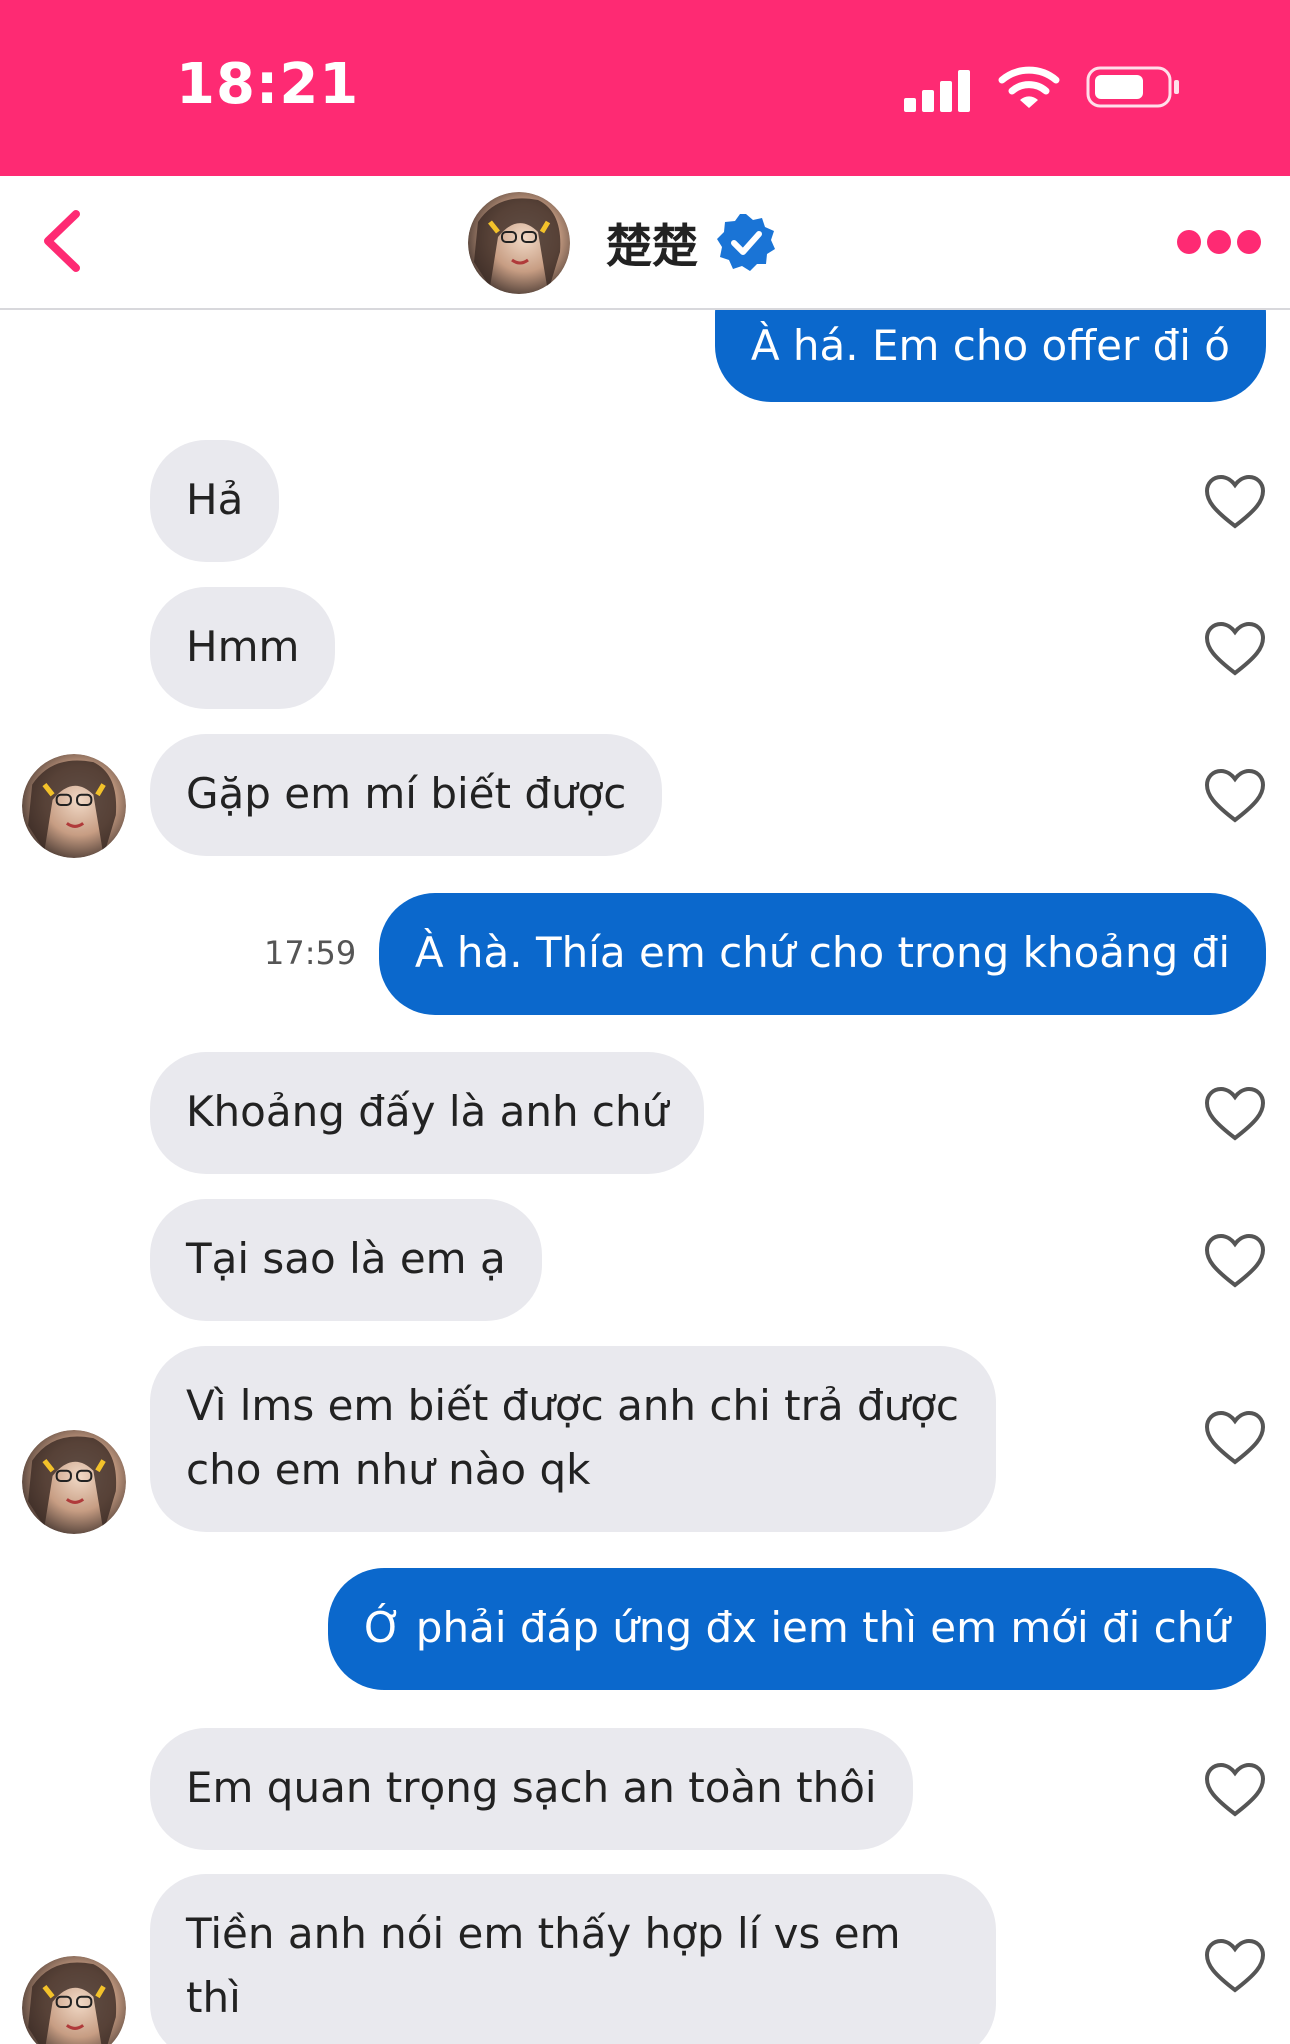 This screenshot has height=2044, width=1290. I want to click on incoming-message: Khoảng đấy là anh chứ, so click(427, 1113).